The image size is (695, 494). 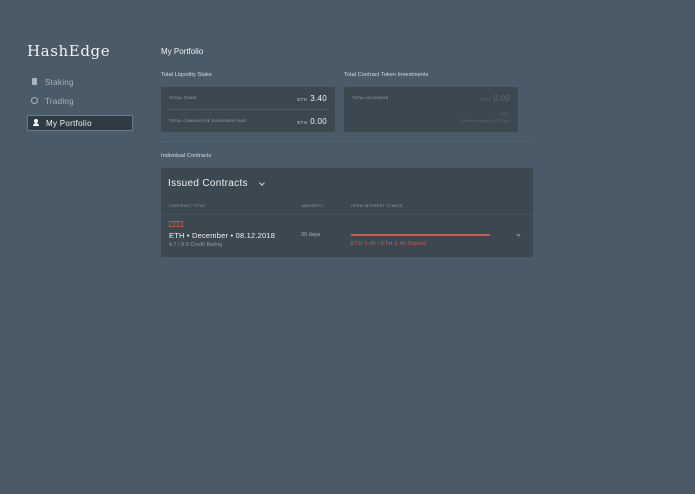 I want to click on contract-maturity: 30 days, so click(x=311, y=235).